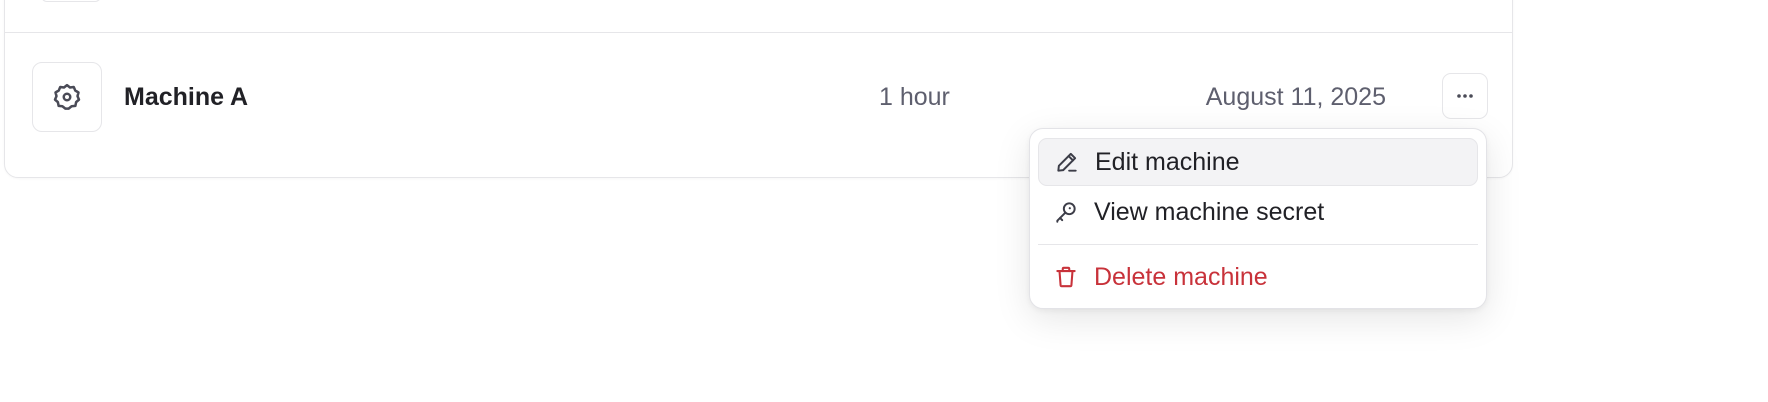 This screenshot has height=402, width=1768. I want to click on key-icon, so click(1066, 212).